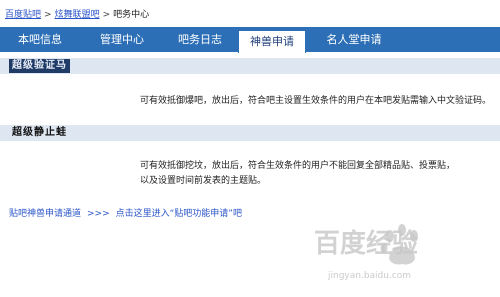 The height and width of the screenshot is (297, 500). I want to click on tab-forum-log: 吧务日志, so click(200, 39).